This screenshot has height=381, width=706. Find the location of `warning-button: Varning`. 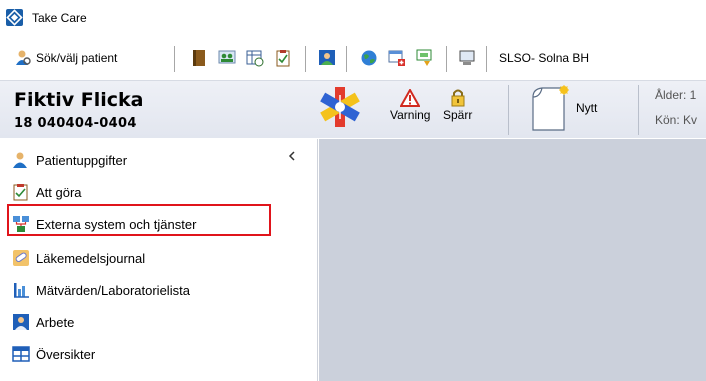

warning-button: Varning is located at coordinates (410, 105).